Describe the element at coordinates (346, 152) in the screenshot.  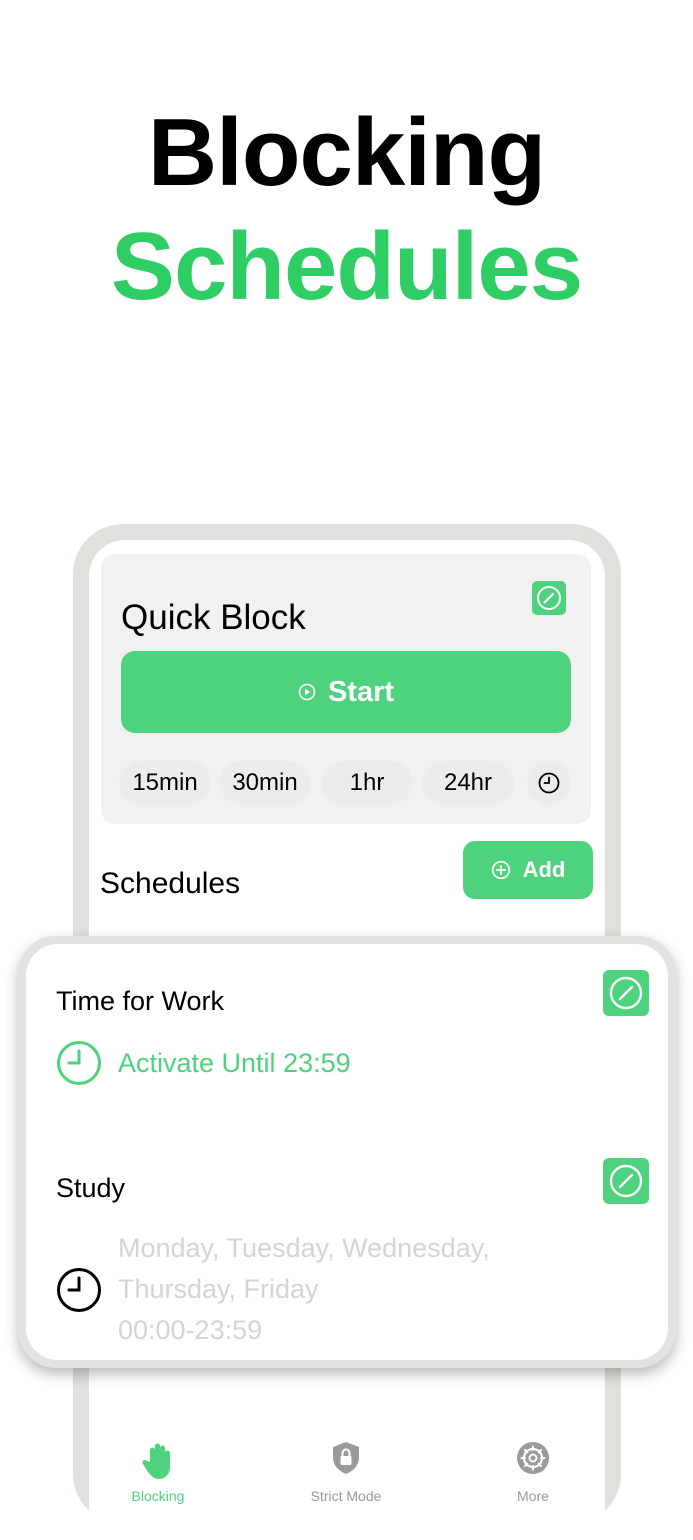
I see `hero-title-line1: Blocking` at that location.